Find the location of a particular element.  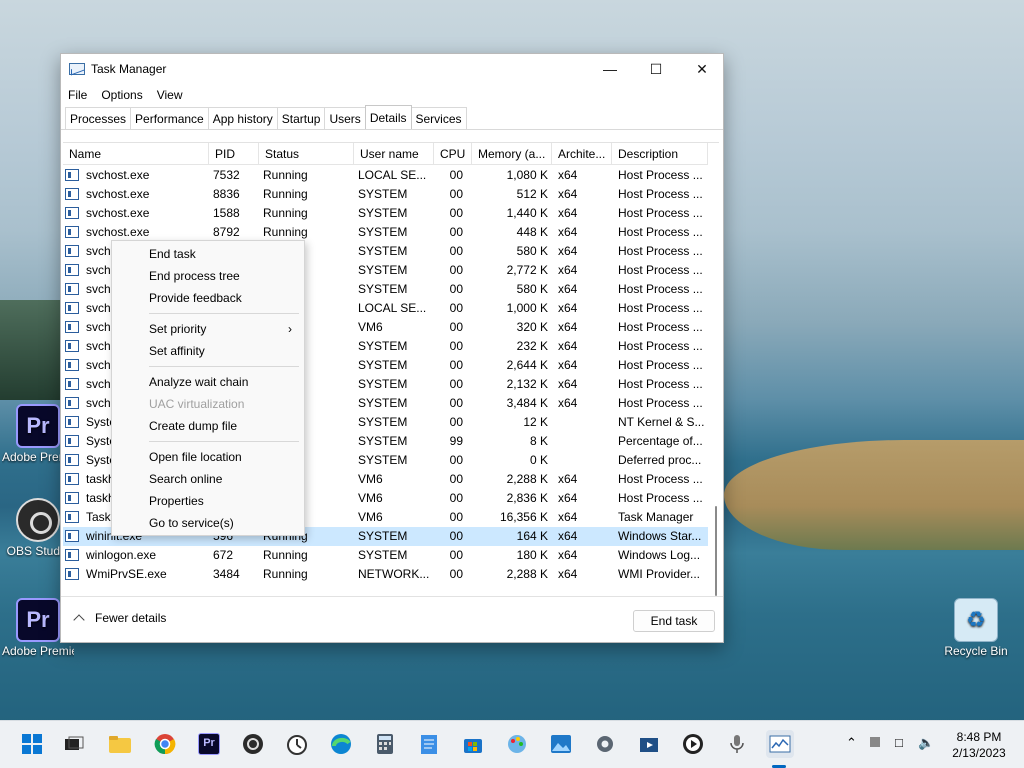

close-button: ✕ is located at coordinates (702, 69).